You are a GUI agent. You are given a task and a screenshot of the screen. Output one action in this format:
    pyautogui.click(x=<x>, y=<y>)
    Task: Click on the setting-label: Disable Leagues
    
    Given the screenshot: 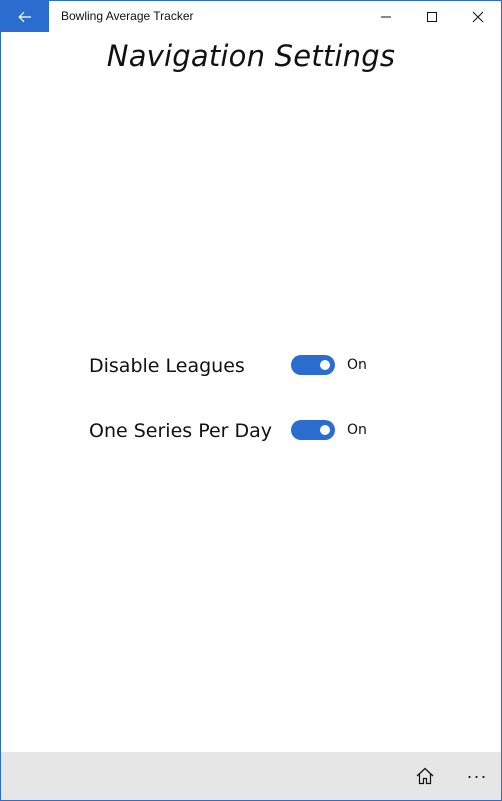 What is the action you would take?
    pyautogui.click(x=167, y=366)
    